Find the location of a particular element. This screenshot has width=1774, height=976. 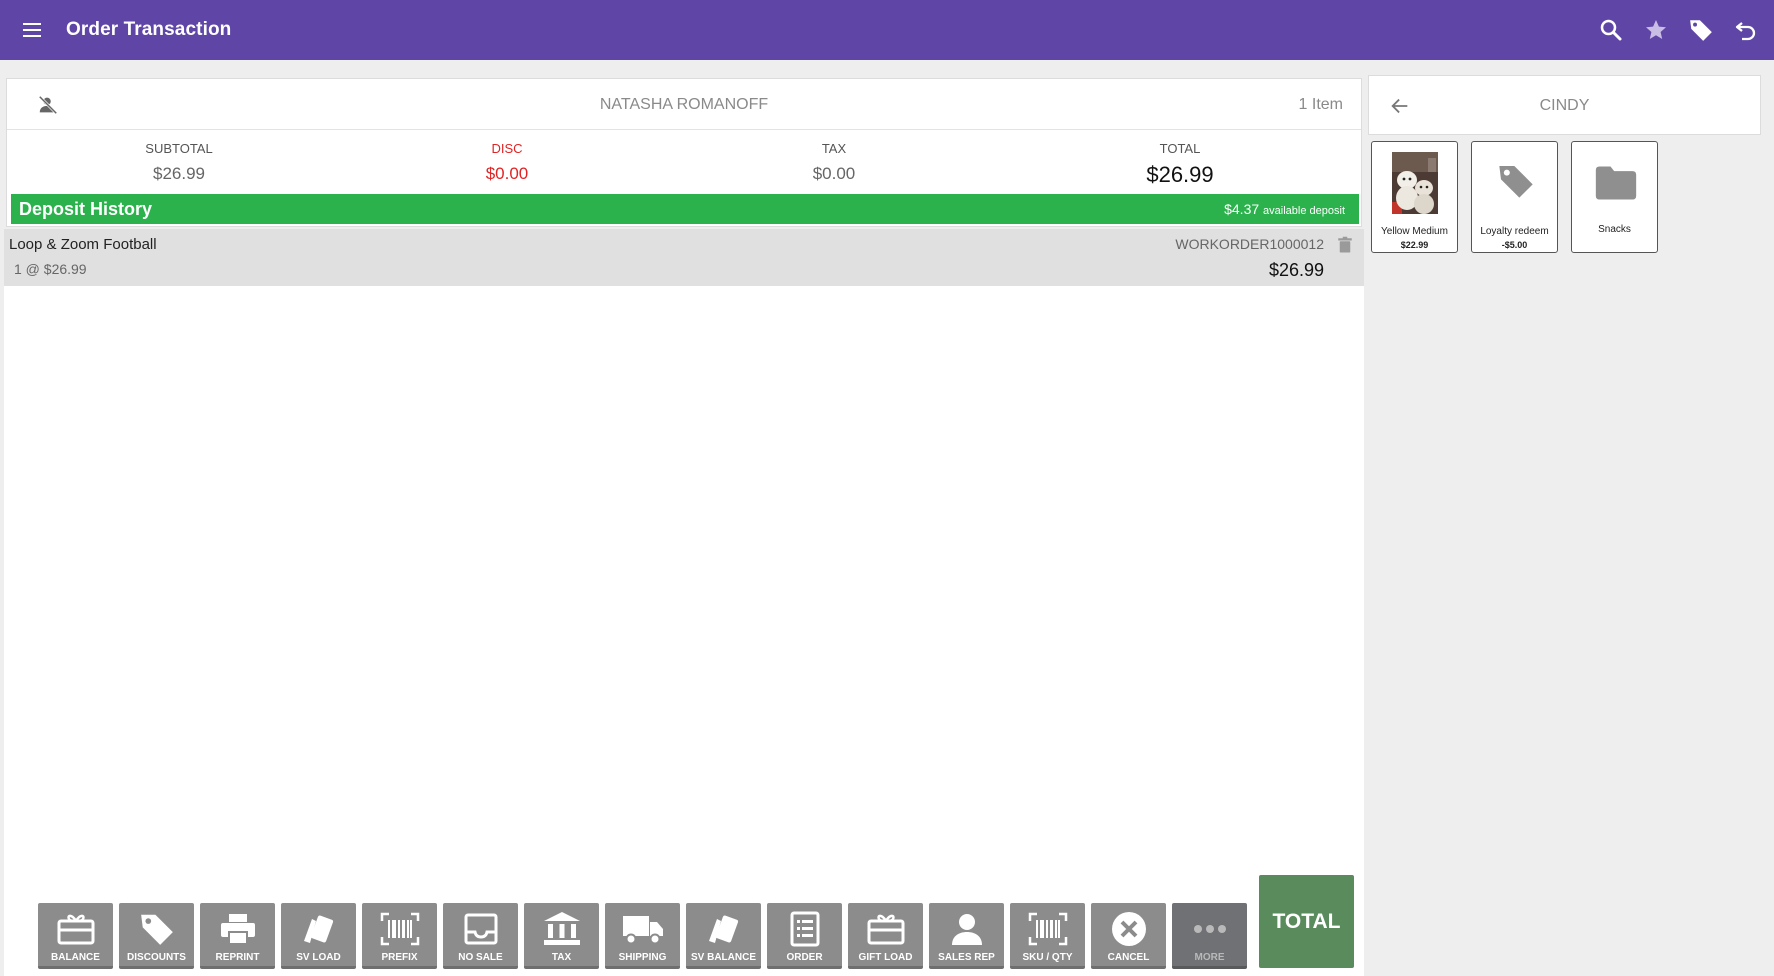

button-label: REPRINT is located at coordinates (237, 957).